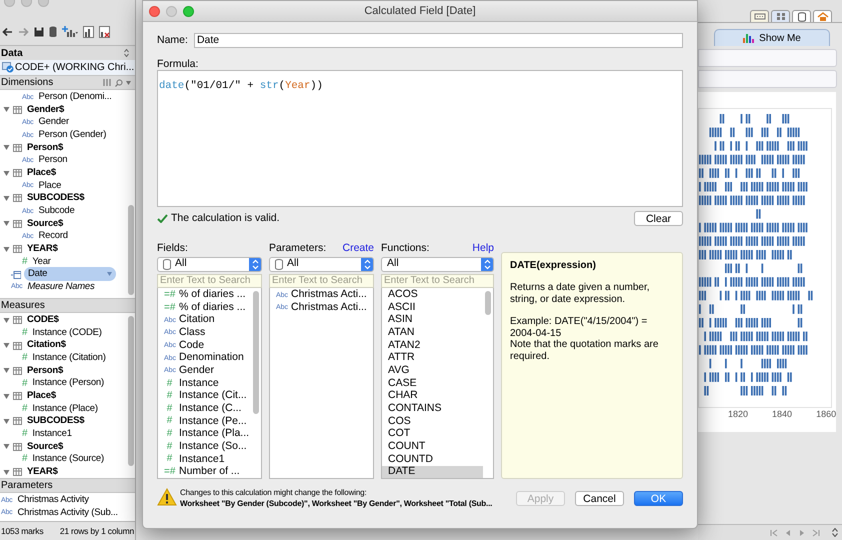 Image resolution: width=842 pixels, height=540 pixels. Describe the element at coordinates (107, 82) in the screenshot. I see `columns-icon` at that location.